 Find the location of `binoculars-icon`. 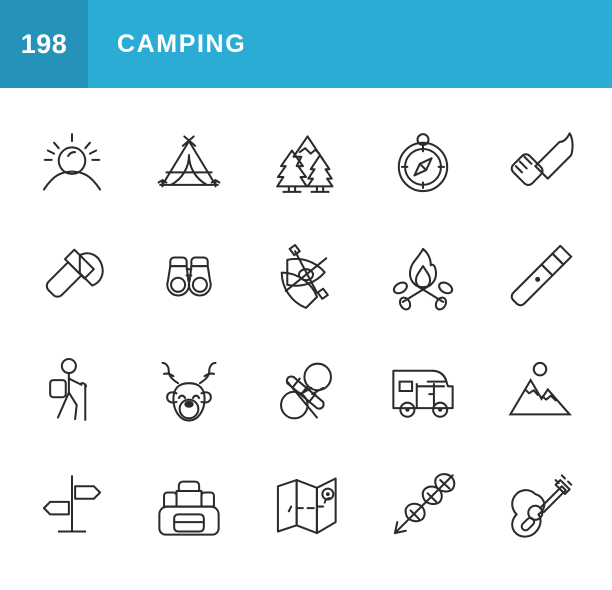

binoculars-icon is located at coordinates (189, 277).